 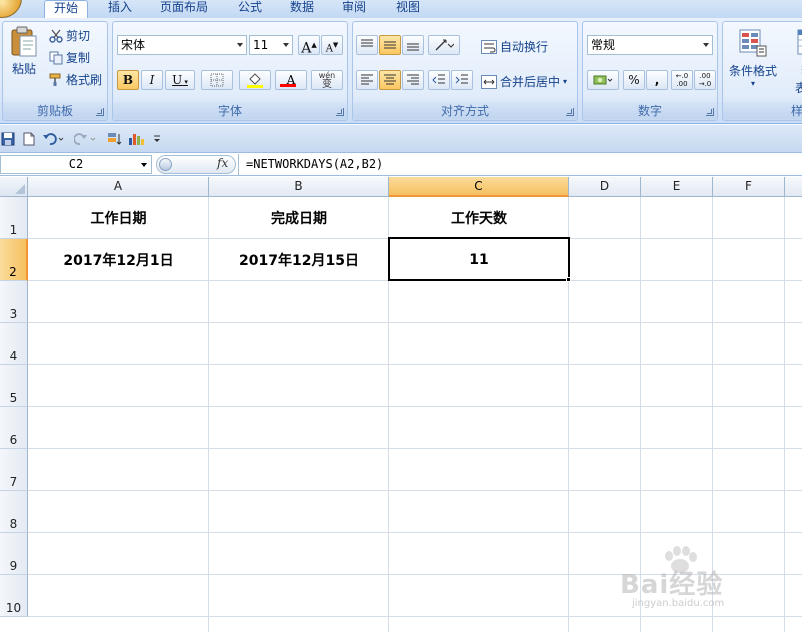 I want to click on fill-color-button, so click(x=255, y=80).